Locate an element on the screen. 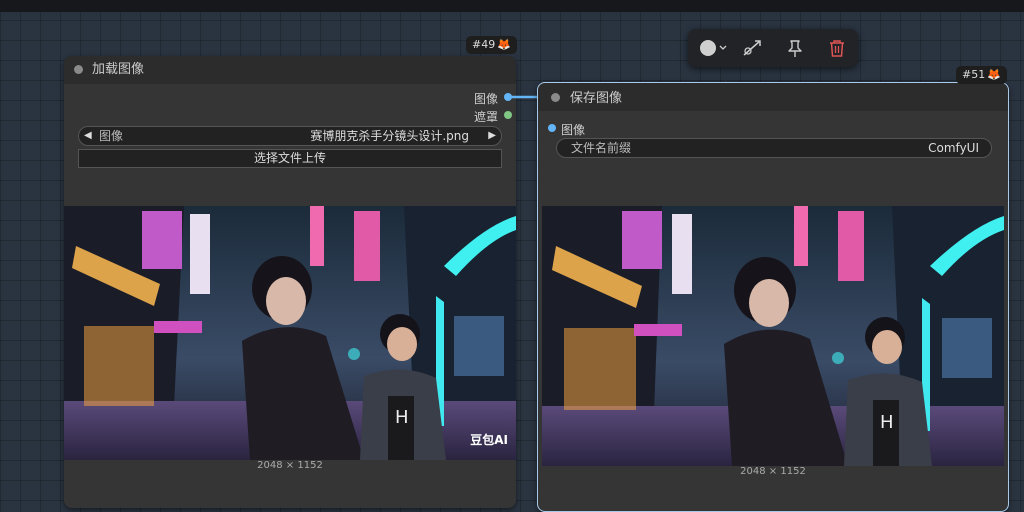  node-title-bar: 保存图像 is located at coordinates (773, 97).